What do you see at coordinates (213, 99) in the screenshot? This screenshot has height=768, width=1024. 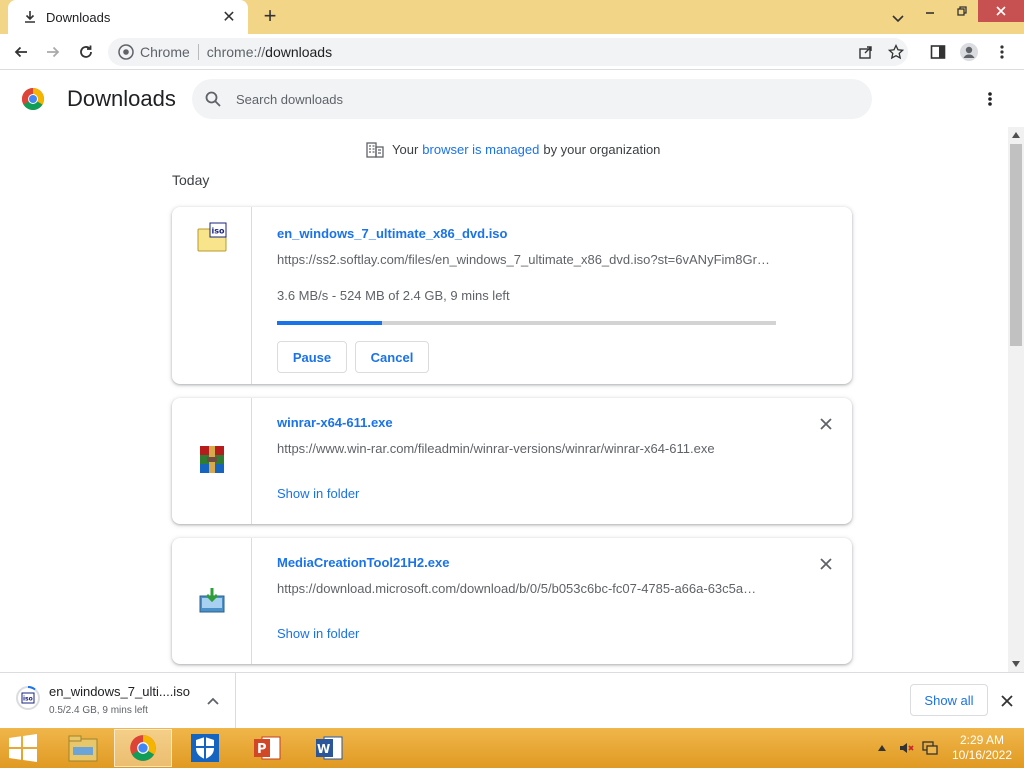 I see `search-icon` at bounding box center [213, 99].